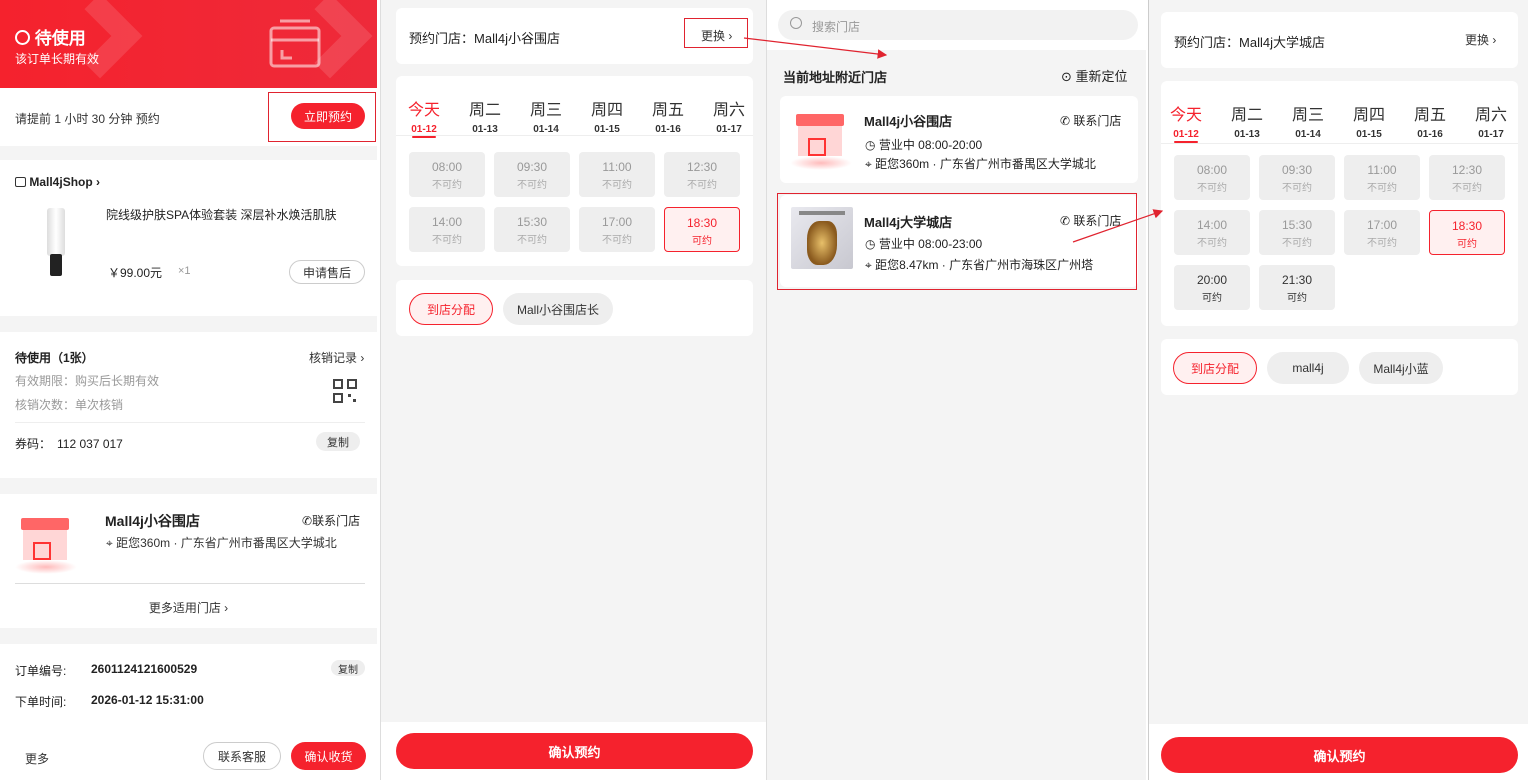 Image resolution: width=1528 pixels, height=780 pixels. What do you see at coordinates (226, 543) in the screenshot?
I see `store-address: 距您360m · 广东省广州市番禺区大学城北` at bounding box center [226, 543].